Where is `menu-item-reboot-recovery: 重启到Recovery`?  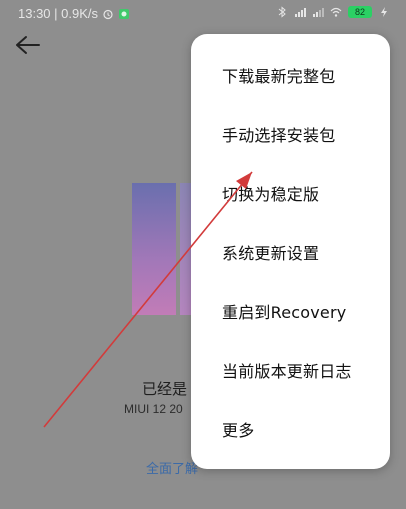 menu-item-reboot-recovery: 重启到Recovery is located at coordinates (290, 311).